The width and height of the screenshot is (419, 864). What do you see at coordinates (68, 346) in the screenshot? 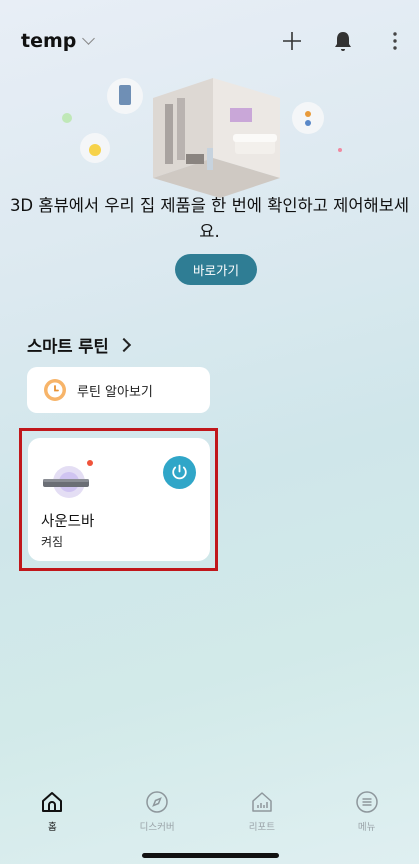
I see `section-title: 스마트 루틴` at bounding box center [68, 346].